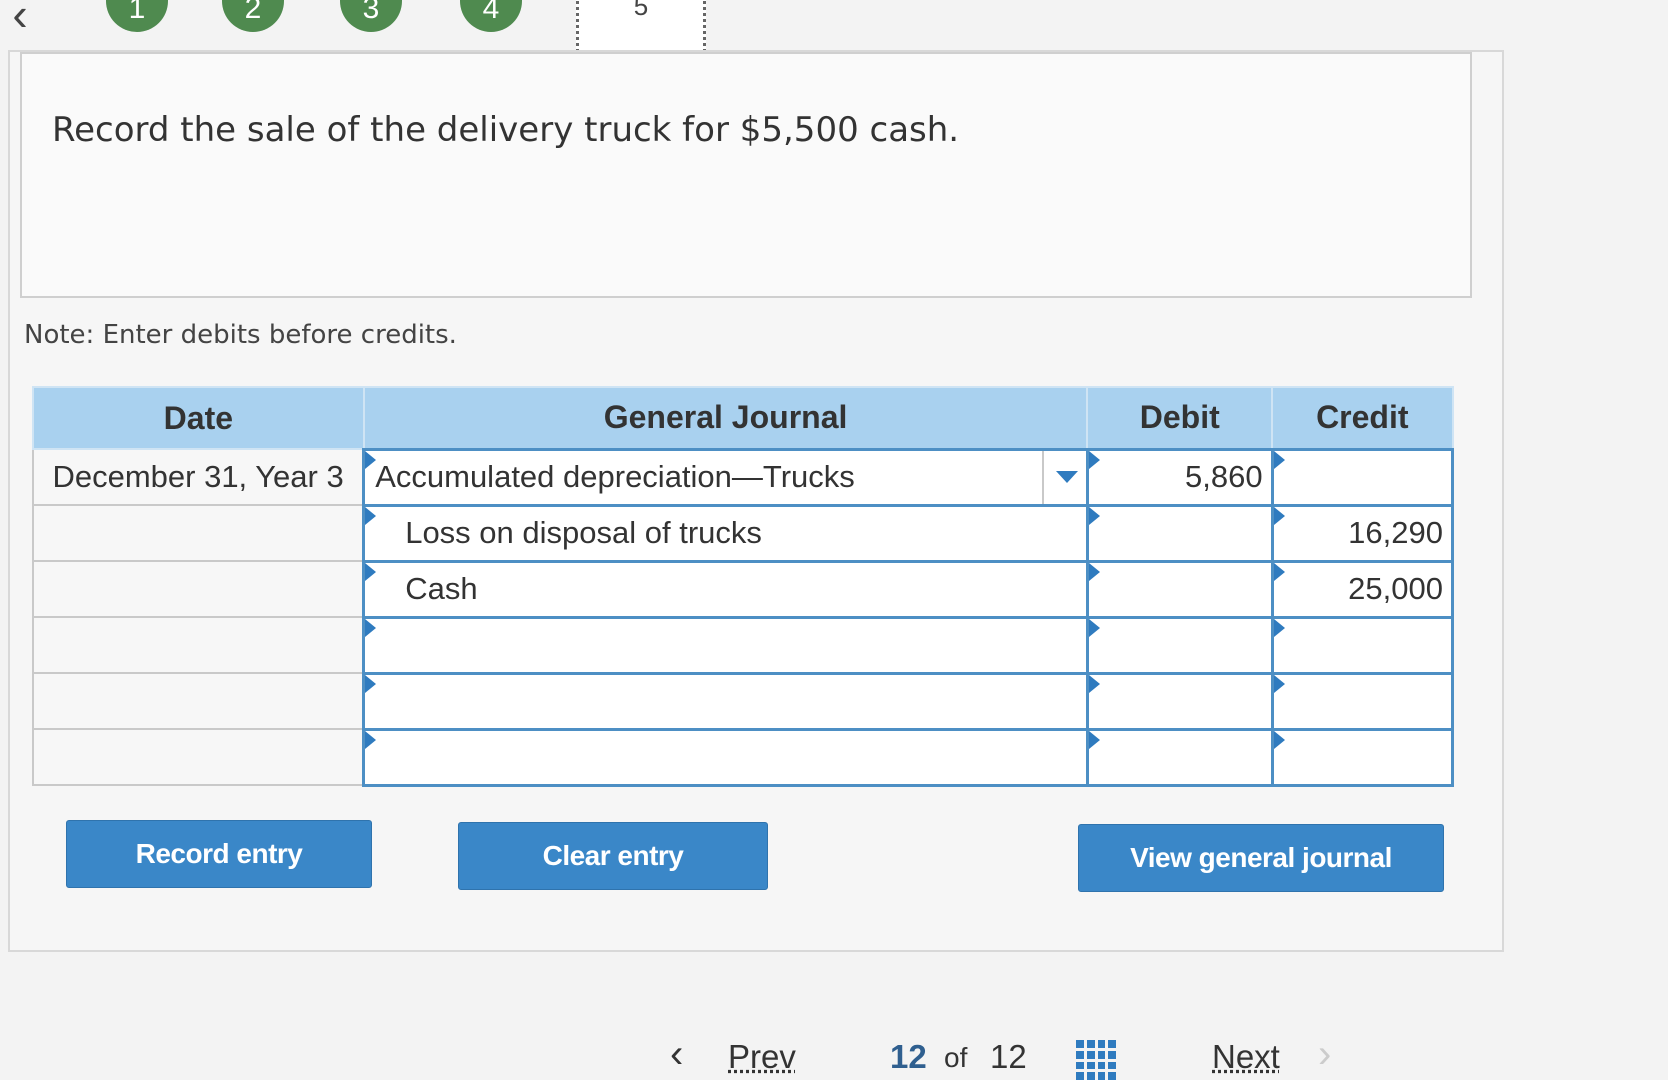 The width and height of the screenshot is (1668, 1080). Describe the element at coordinates (240, 335) in the screenshot. I see `note-text: Note: Enter debits before credits.` at that location.